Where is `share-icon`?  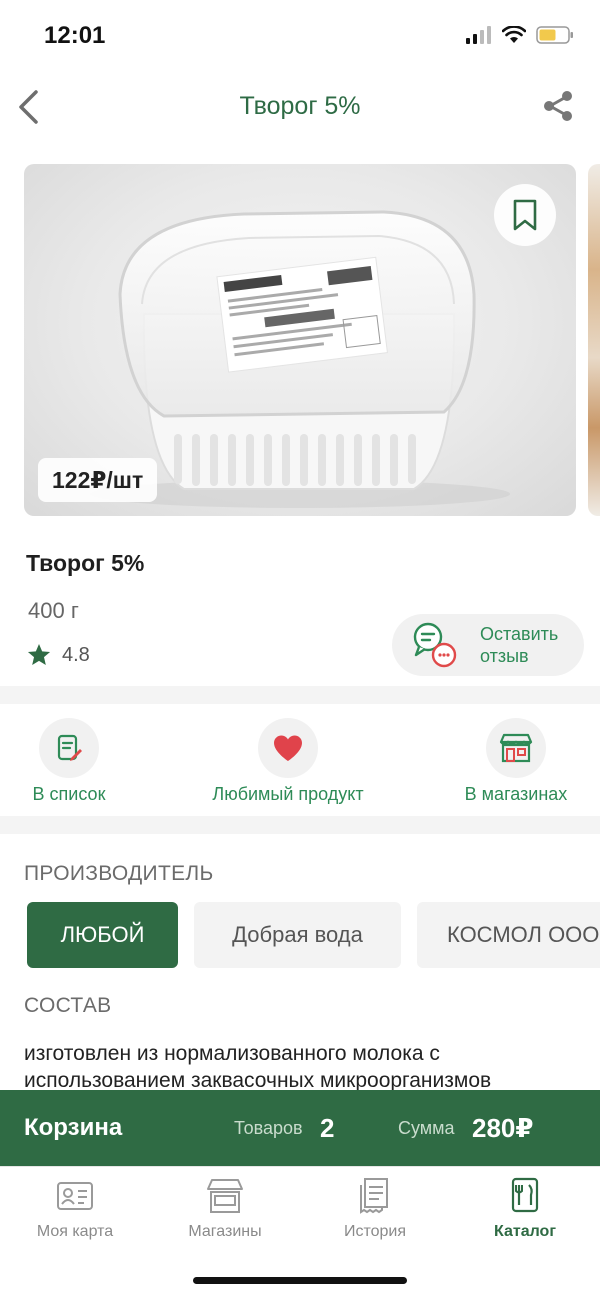
share-icon is located at coordinates (558, 106).